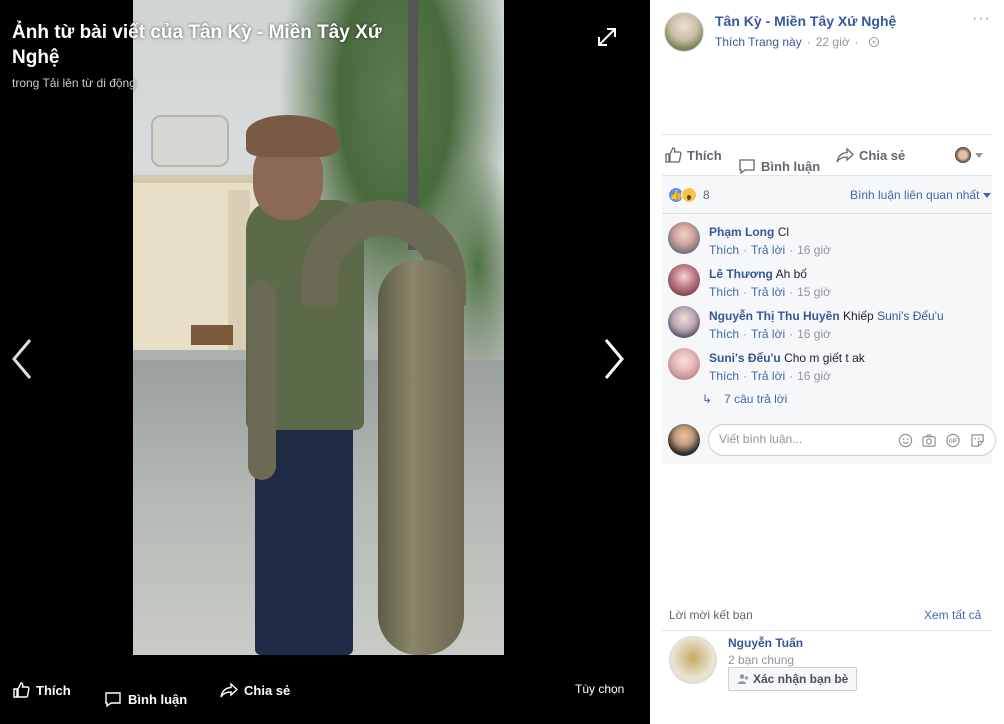 This screenshot has width=1004, height=724. I want to click on confirm-friend-label: Xác nhận bạn bè, so click(801, 679).